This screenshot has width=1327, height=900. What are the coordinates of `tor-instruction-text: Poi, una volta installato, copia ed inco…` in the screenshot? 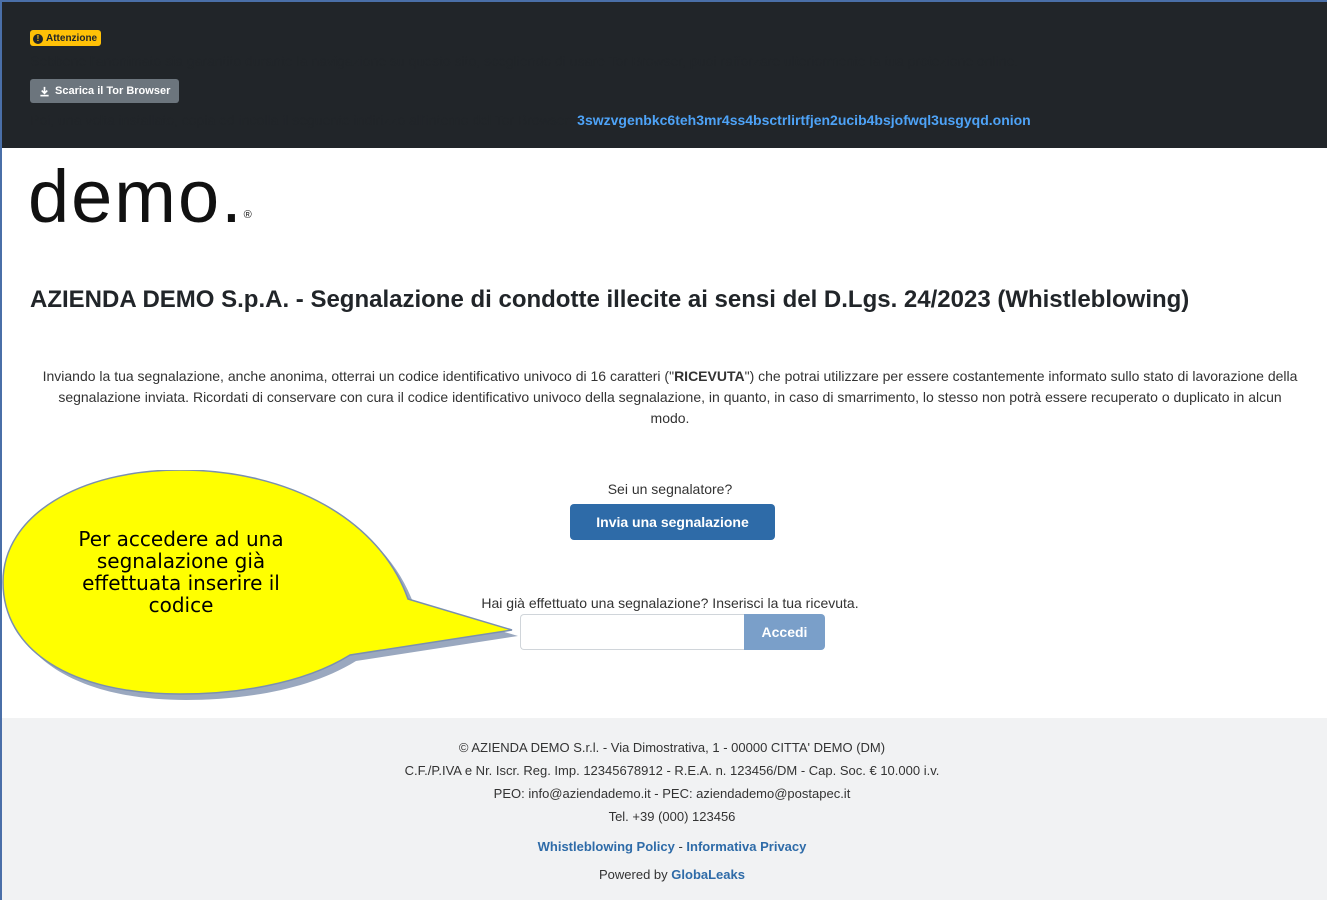 It's located at (304, 120).